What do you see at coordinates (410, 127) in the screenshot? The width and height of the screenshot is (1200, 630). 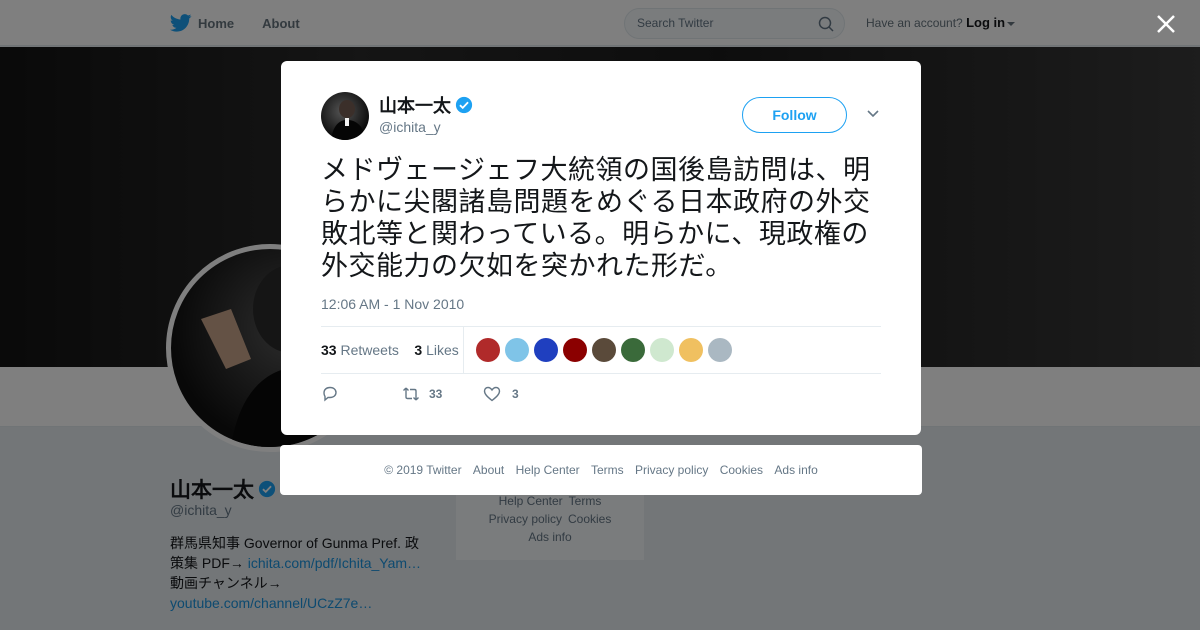 I see `author-handle: @ichita_y` at bounding box center [410, 127].